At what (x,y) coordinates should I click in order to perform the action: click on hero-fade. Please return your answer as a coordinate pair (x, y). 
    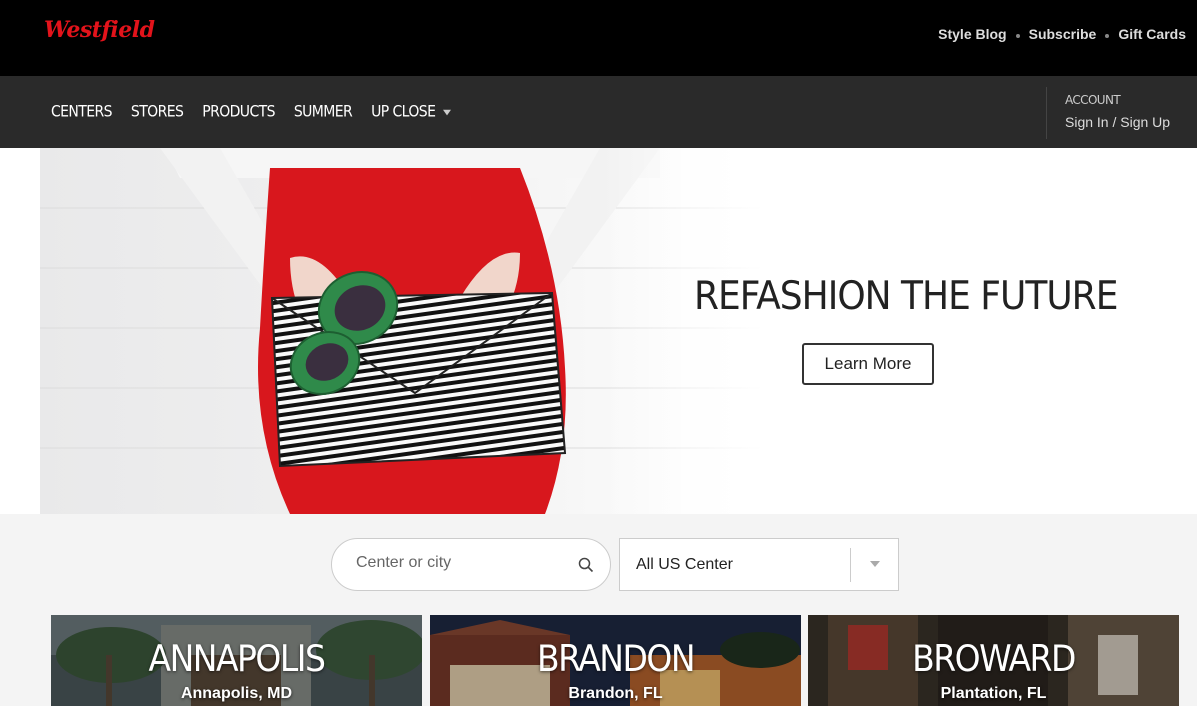
    Looking at the image, I should click on (690, 331).